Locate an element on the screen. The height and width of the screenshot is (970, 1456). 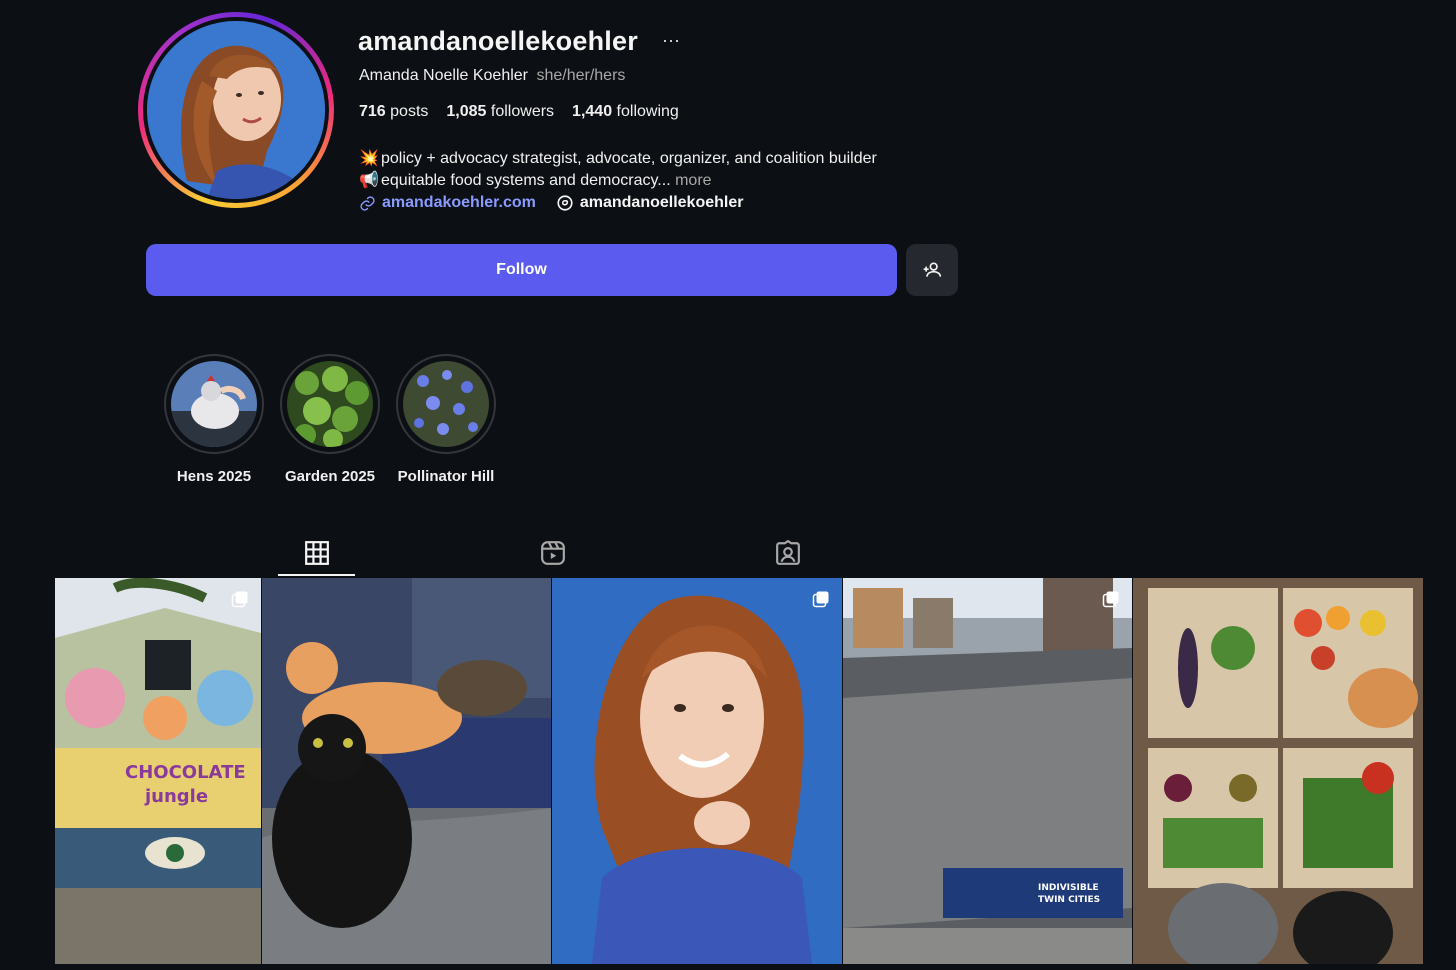
suggested-accounts-button is located at coordinates (932, 270).